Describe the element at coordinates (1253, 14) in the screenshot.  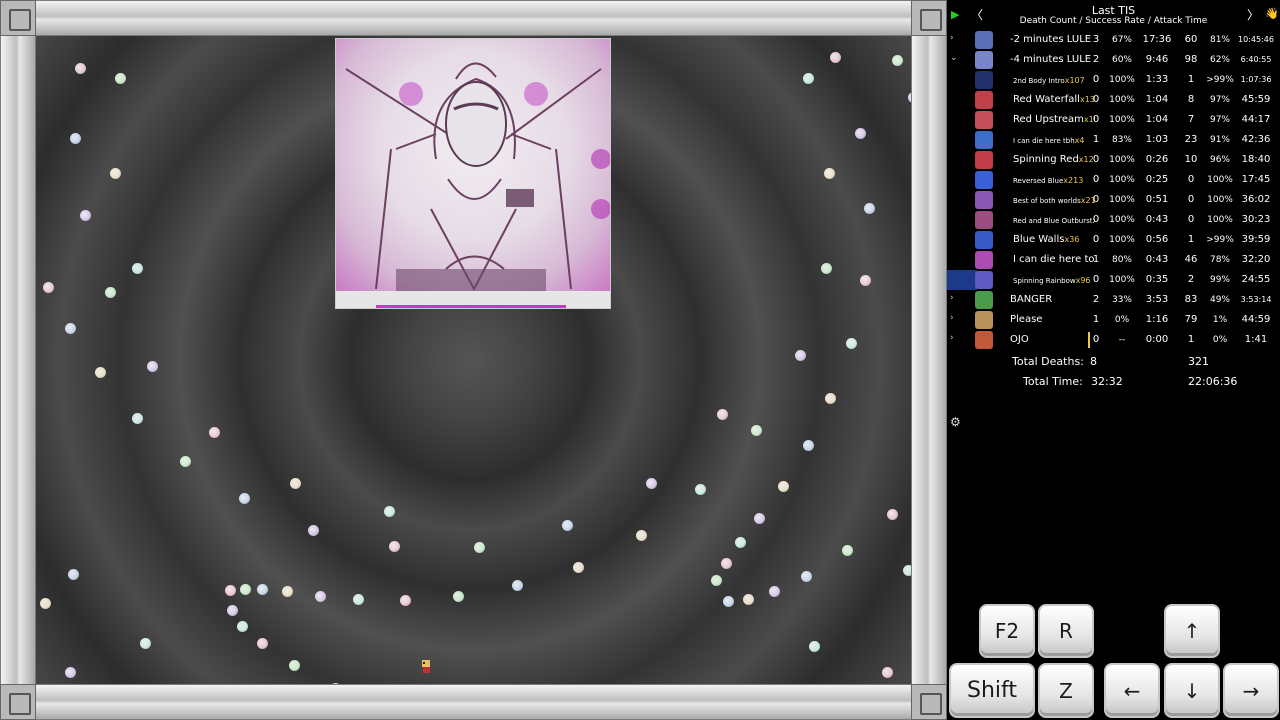
I see `next-arrow-icon: 〉` at that location.